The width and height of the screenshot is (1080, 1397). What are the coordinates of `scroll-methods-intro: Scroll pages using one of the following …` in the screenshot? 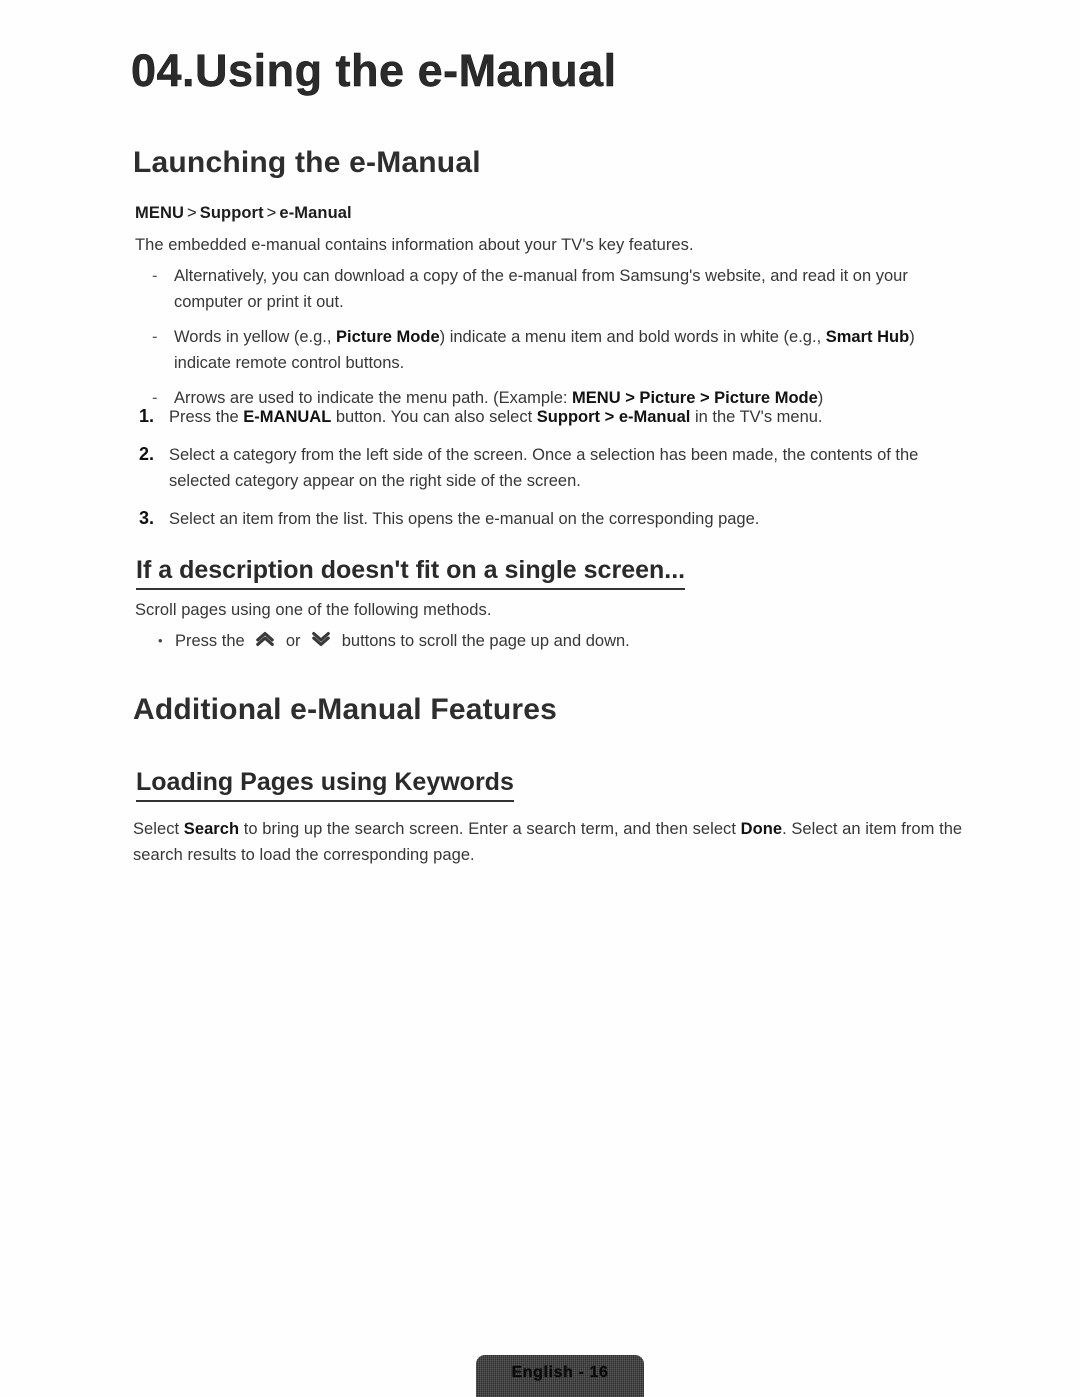 It's located at (313, 610).